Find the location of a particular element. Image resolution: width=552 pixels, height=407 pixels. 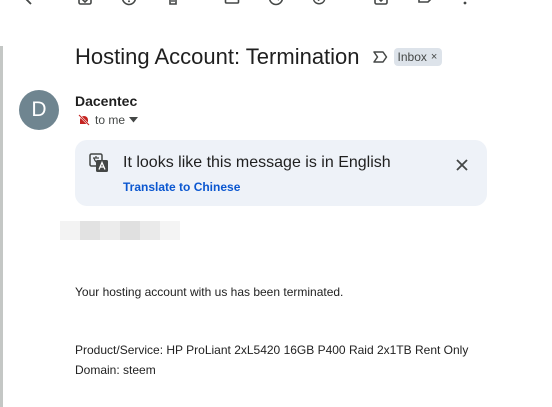

close-translate-button is located at coordinates (462, 165).